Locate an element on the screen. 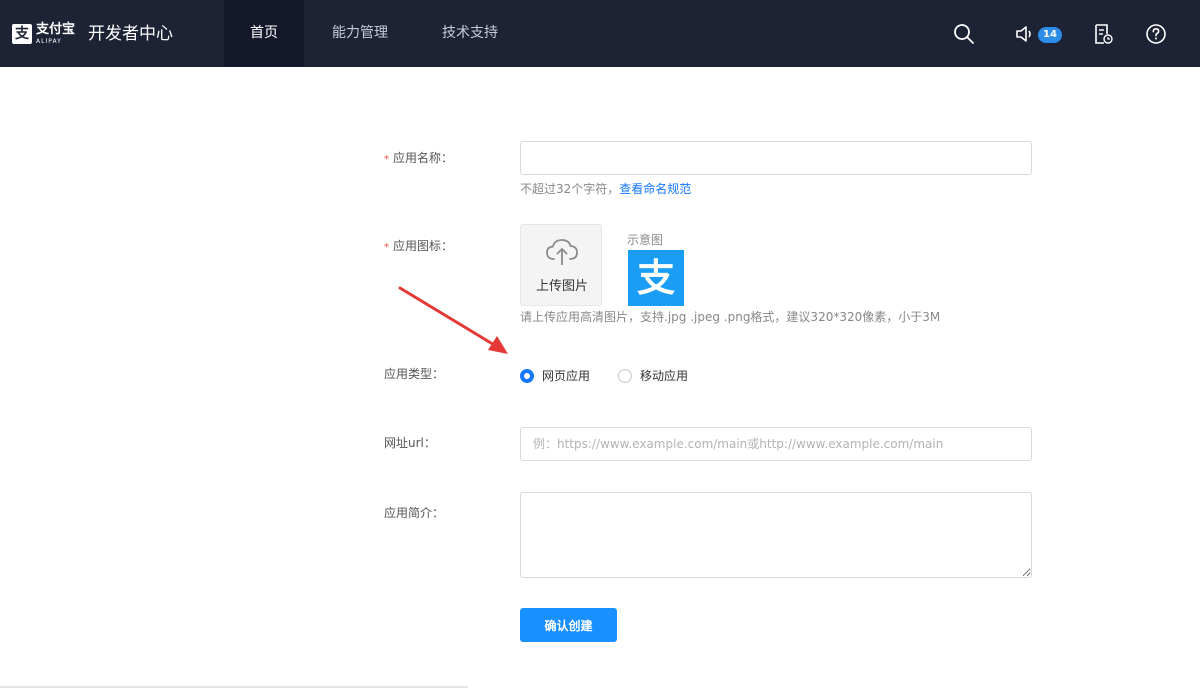  app-name-hint: 不超过32个字符，查看命名规范 is located at coordinates (605, 189).